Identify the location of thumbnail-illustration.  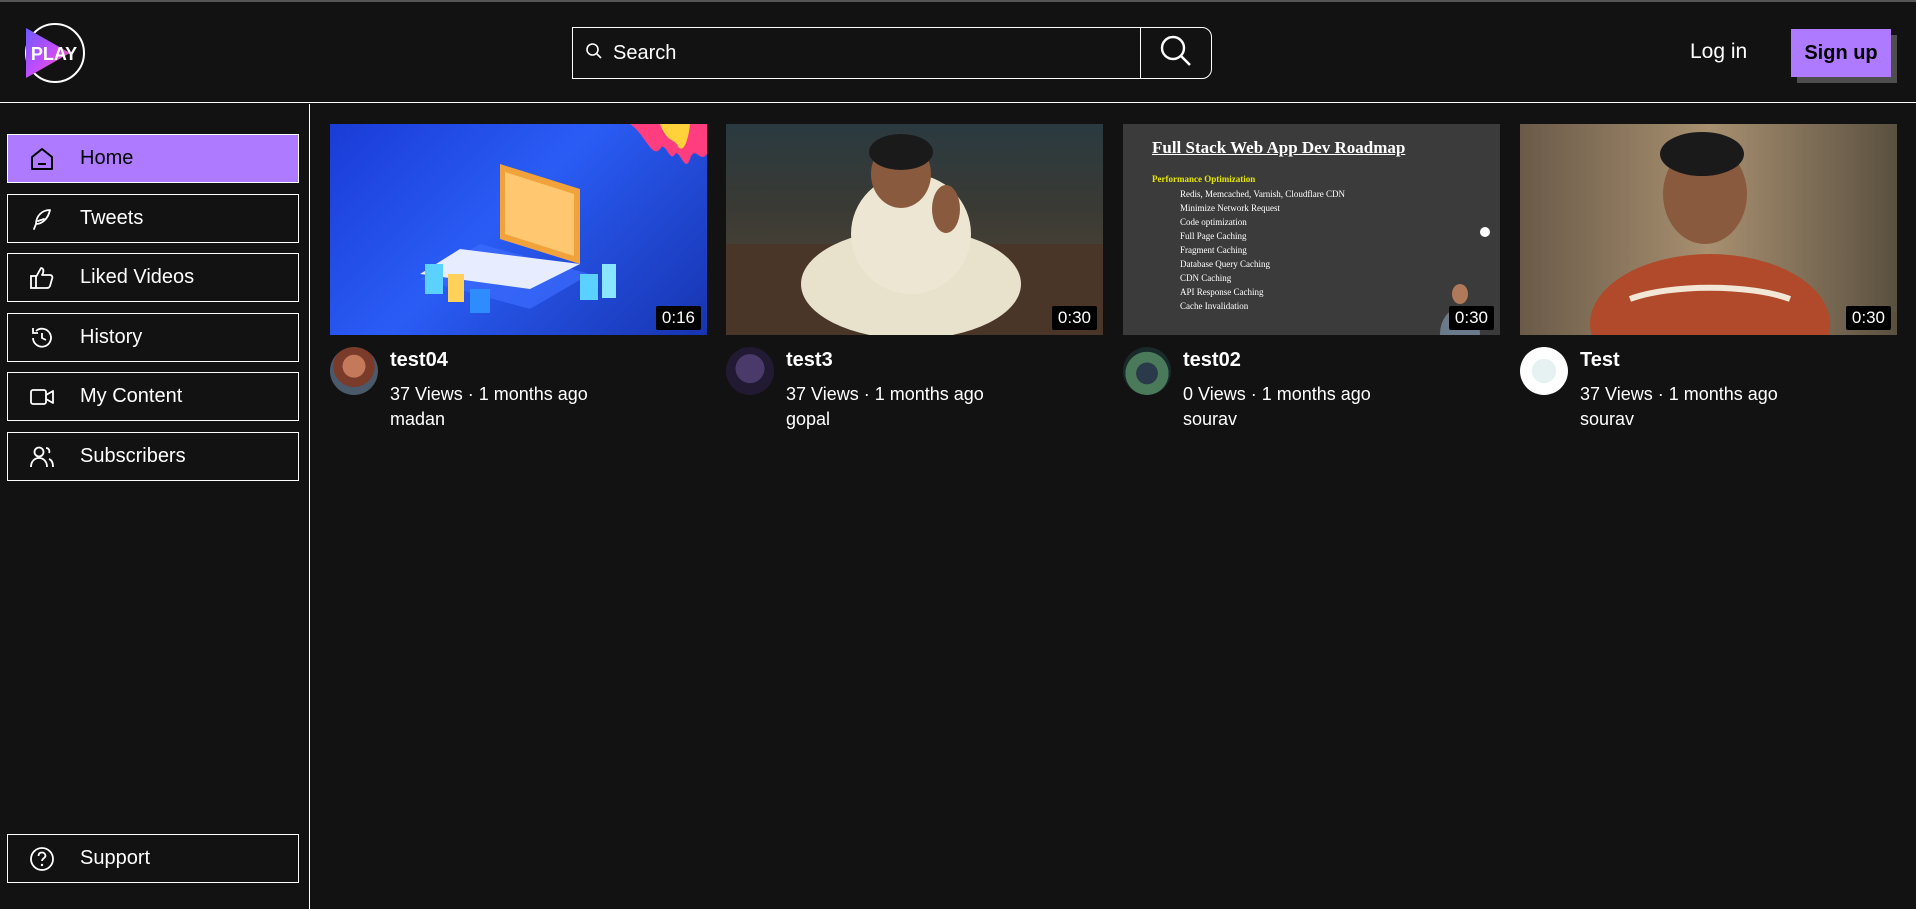
(563, 218).